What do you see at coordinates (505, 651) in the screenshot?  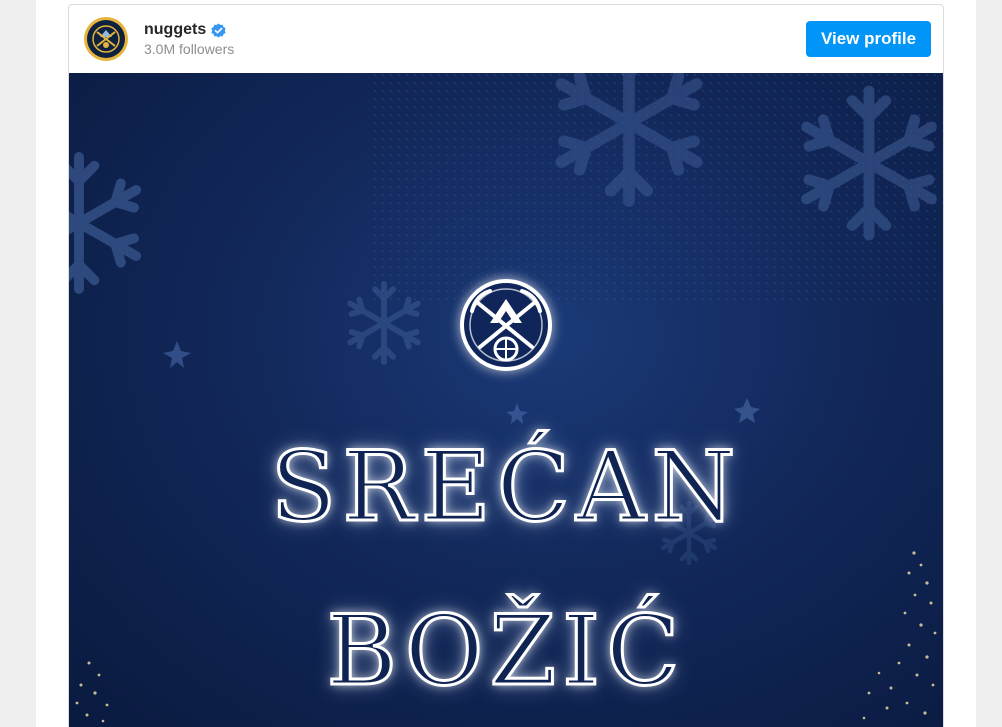 I see `greeting-line-2: BOŽIĆ` at bounding box center [505, 651].